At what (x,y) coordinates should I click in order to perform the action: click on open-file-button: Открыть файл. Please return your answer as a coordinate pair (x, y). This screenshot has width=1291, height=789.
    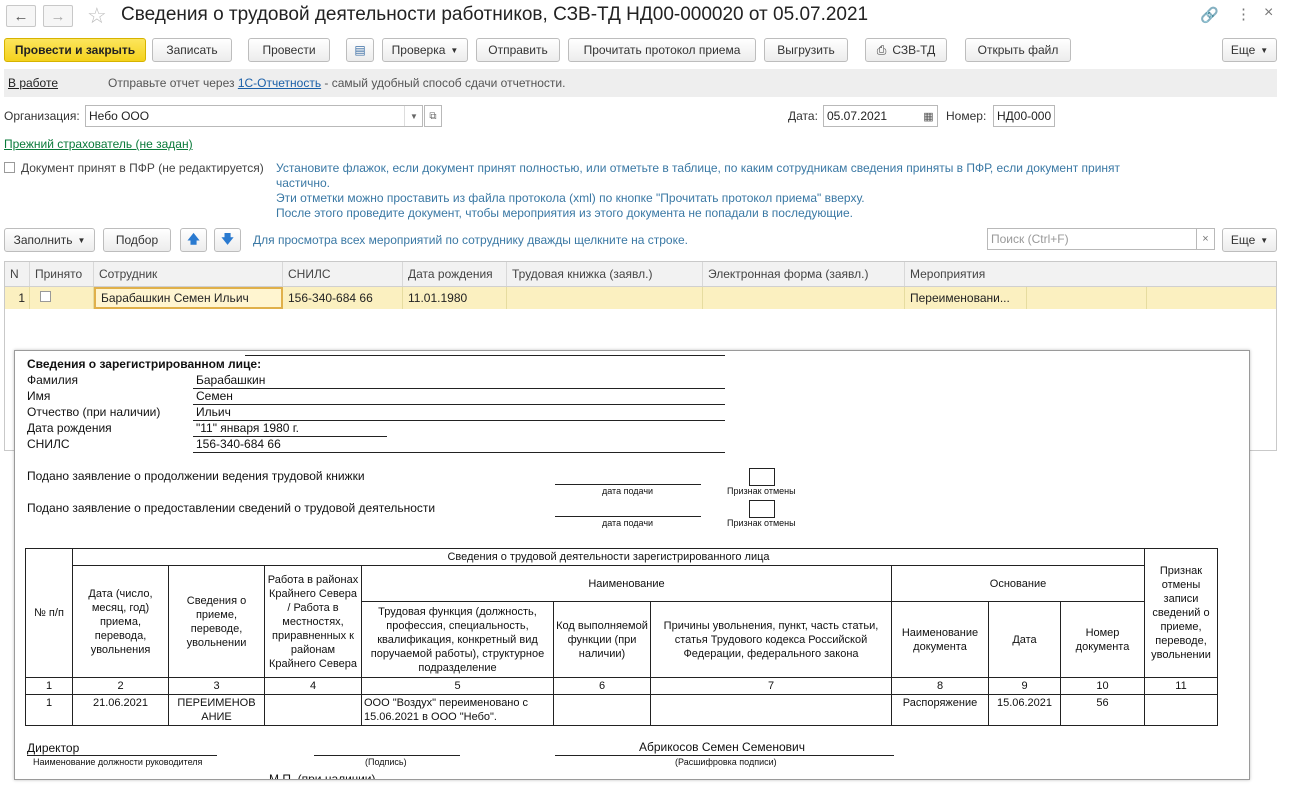
    Looking at the image, I should click on (1018, 50).